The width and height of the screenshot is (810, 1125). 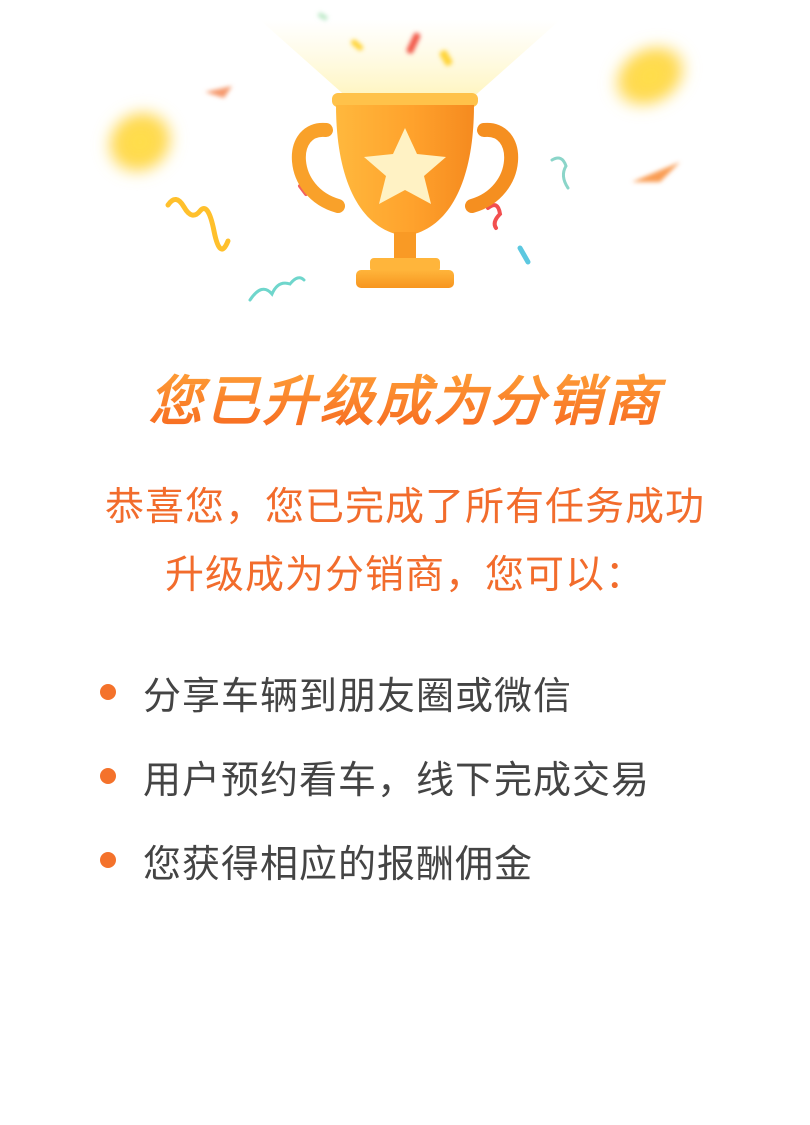 I want to click on message-line: 升级成为分销商，您可以：, so click(x=404, y=575).